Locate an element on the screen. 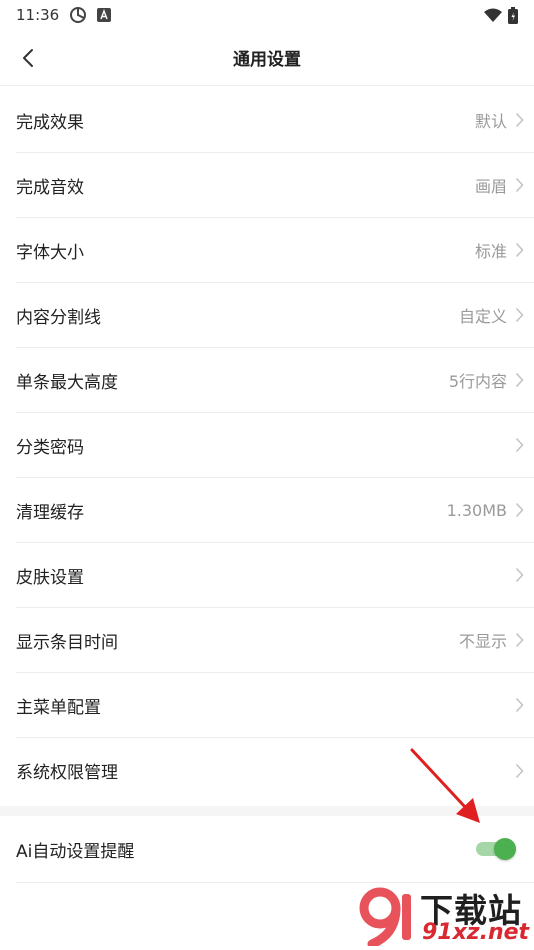  setting-main-menu-config: 主菜单配置 is located at coordinates (275, 705).